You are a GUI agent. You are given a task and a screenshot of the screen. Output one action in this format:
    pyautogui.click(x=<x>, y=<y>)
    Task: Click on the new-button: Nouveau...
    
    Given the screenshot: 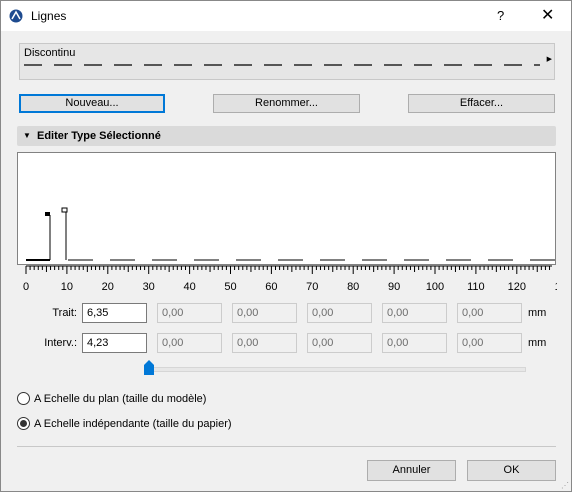 What is the action you would take?
    pyautogui.click(x=92, y=103)
    